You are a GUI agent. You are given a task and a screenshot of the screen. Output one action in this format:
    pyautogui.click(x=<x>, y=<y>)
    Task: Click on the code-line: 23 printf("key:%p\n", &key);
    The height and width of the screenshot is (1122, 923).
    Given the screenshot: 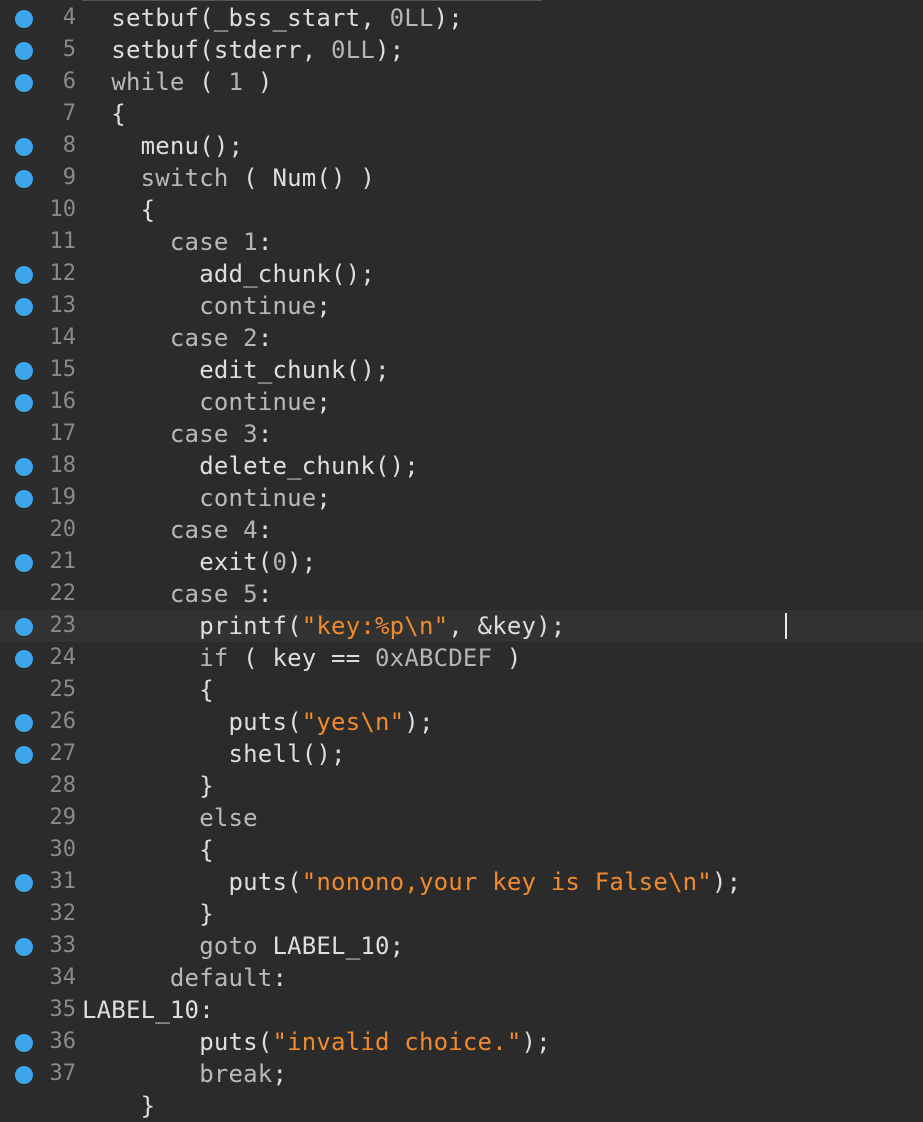 What is the action you would take?
    pyautogui.click(x=461, y=626)
    